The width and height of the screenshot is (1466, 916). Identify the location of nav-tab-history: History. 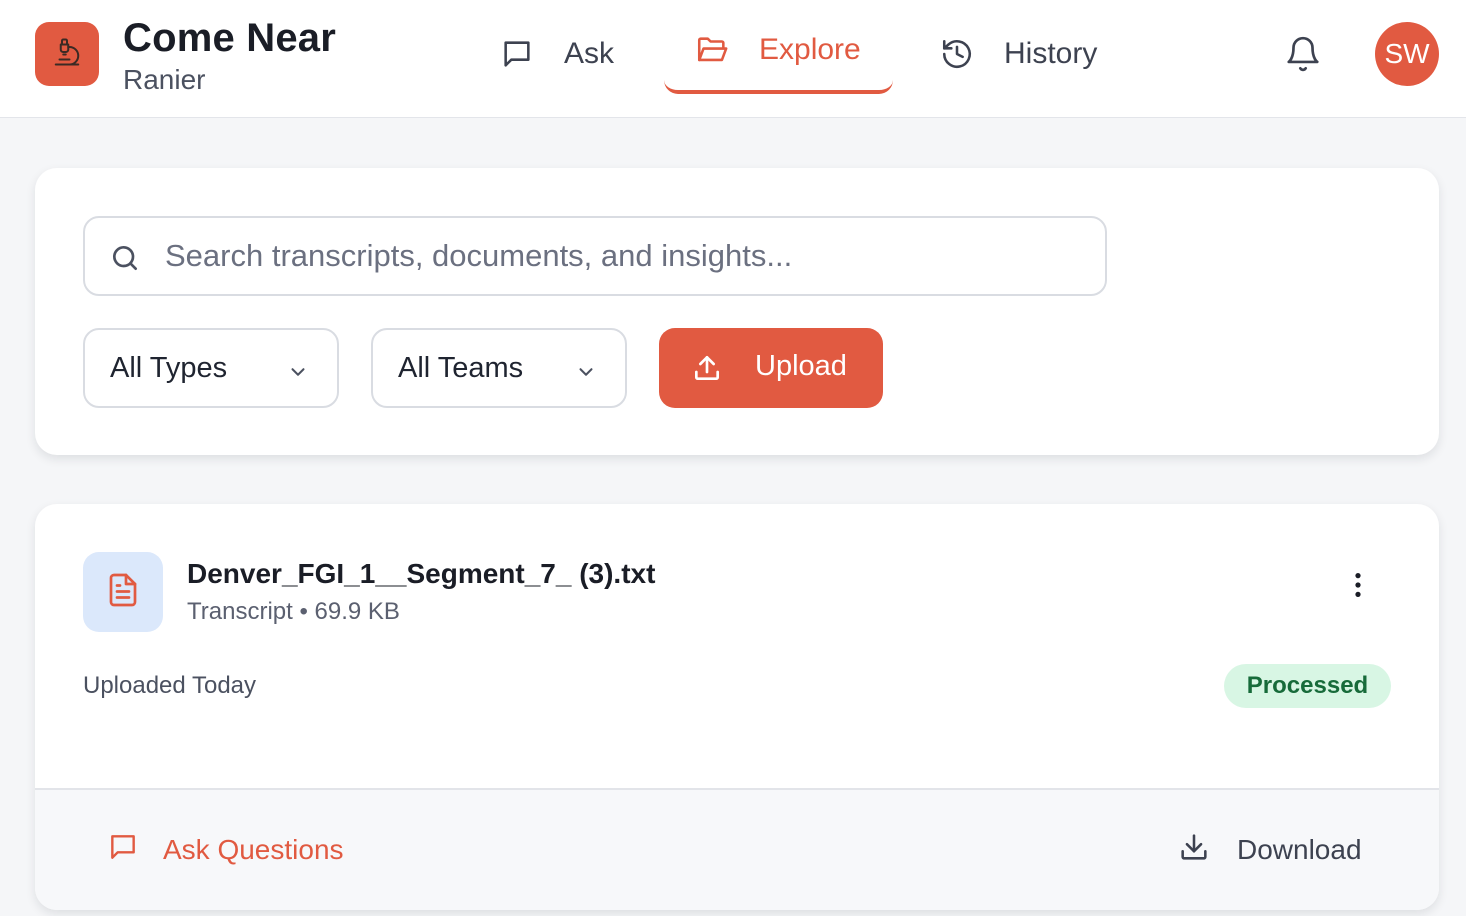
(1018, 54).